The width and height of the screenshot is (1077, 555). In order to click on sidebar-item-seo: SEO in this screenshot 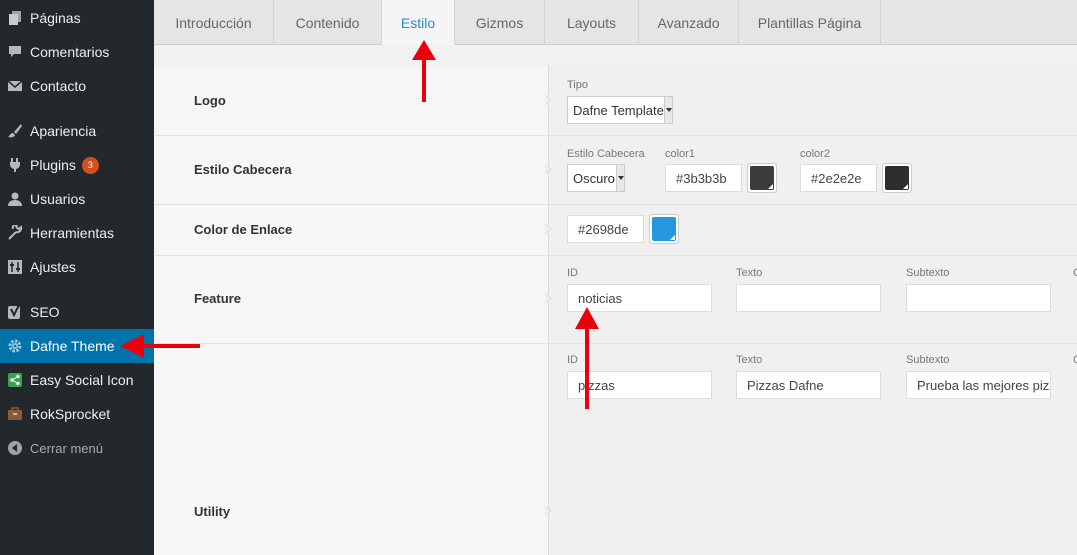, I will do `click(77, 312)`.